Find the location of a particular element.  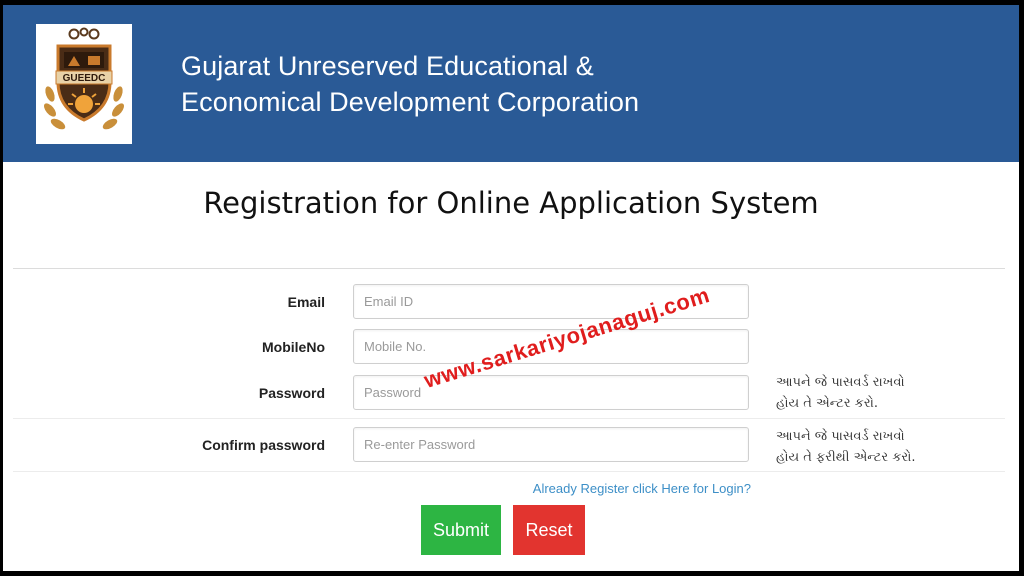

logo-text: GUEEDC is located at coordinates (84, 78).